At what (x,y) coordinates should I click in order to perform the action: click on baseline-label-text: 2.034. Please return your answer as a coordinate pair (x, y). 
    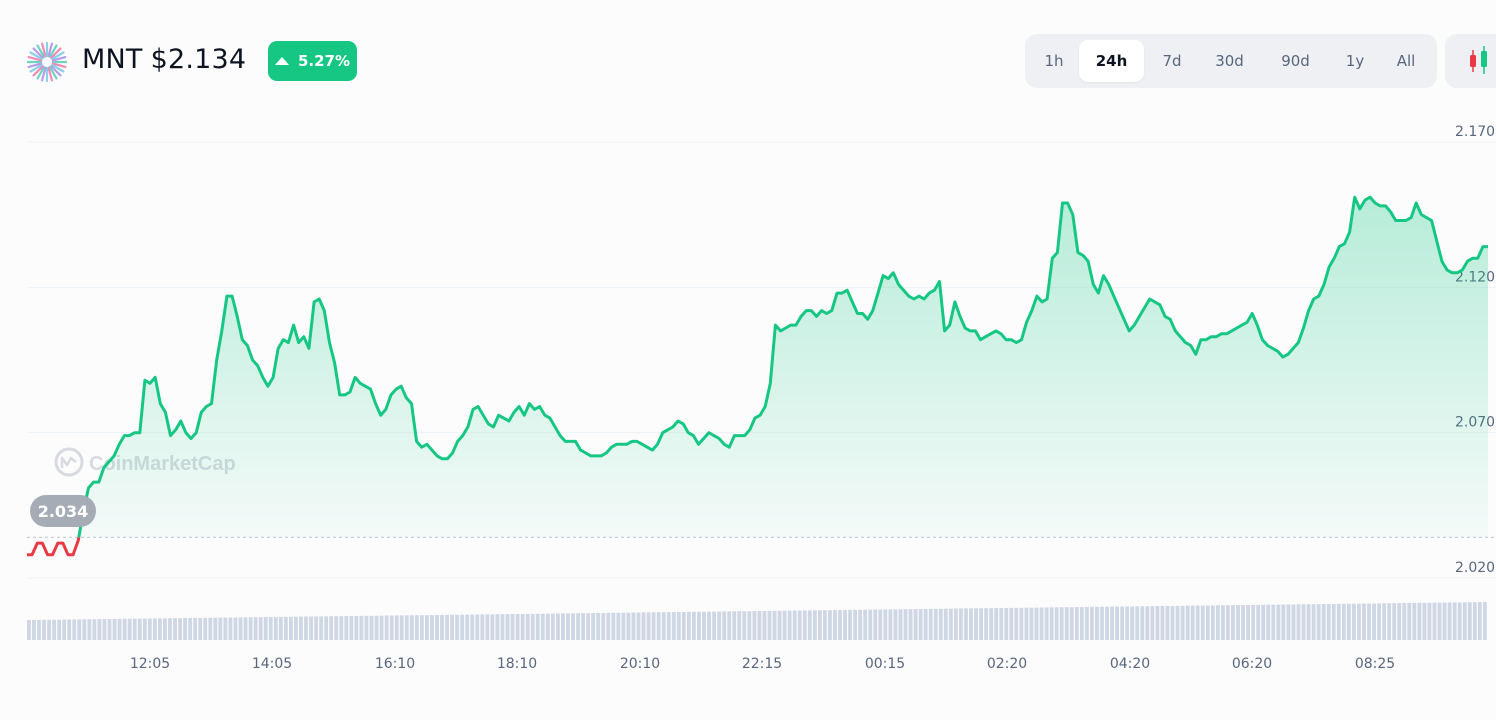
    Looking at the image, I should click on (63, 511).